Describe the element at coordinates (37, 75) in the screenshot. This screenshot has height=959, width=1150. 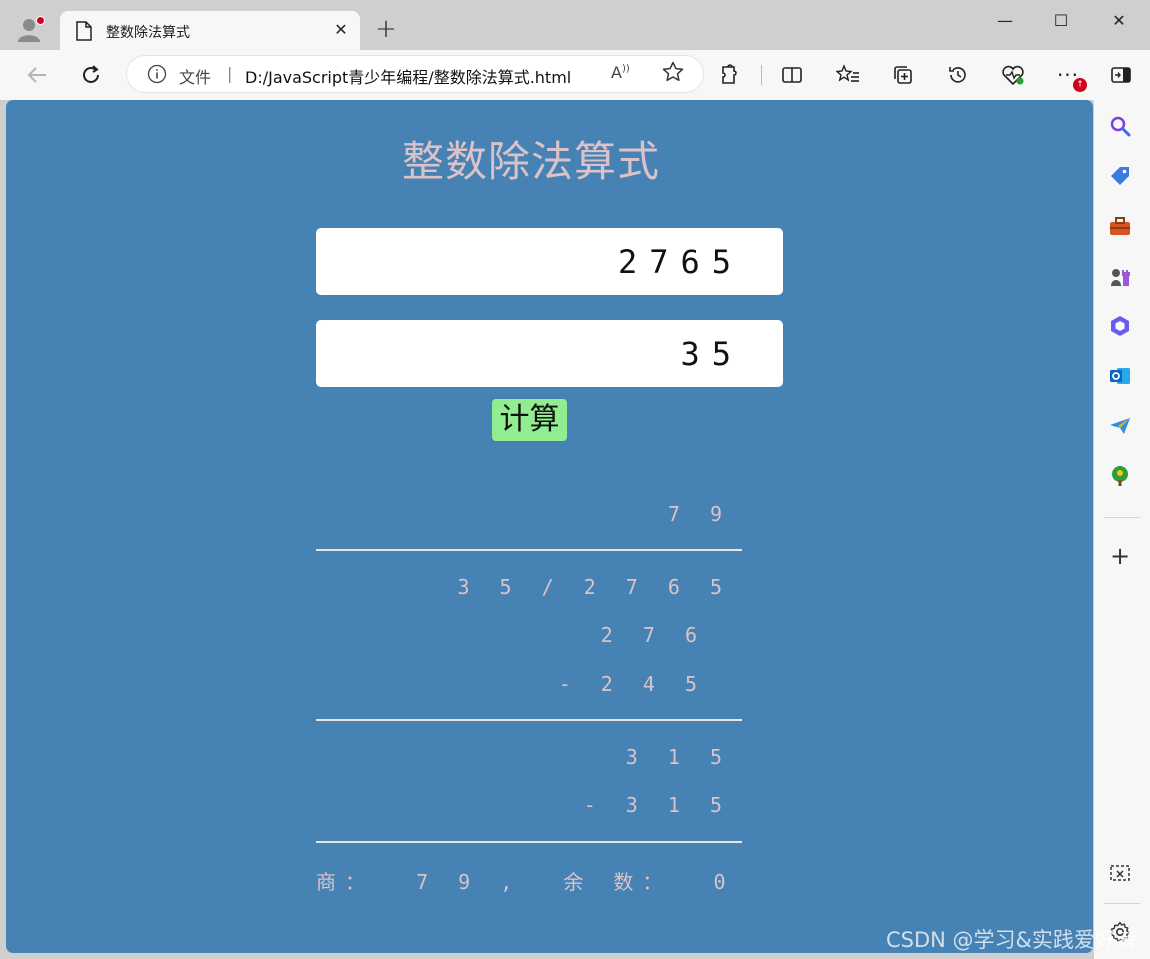
I see `back-arrow-icon` at that location.